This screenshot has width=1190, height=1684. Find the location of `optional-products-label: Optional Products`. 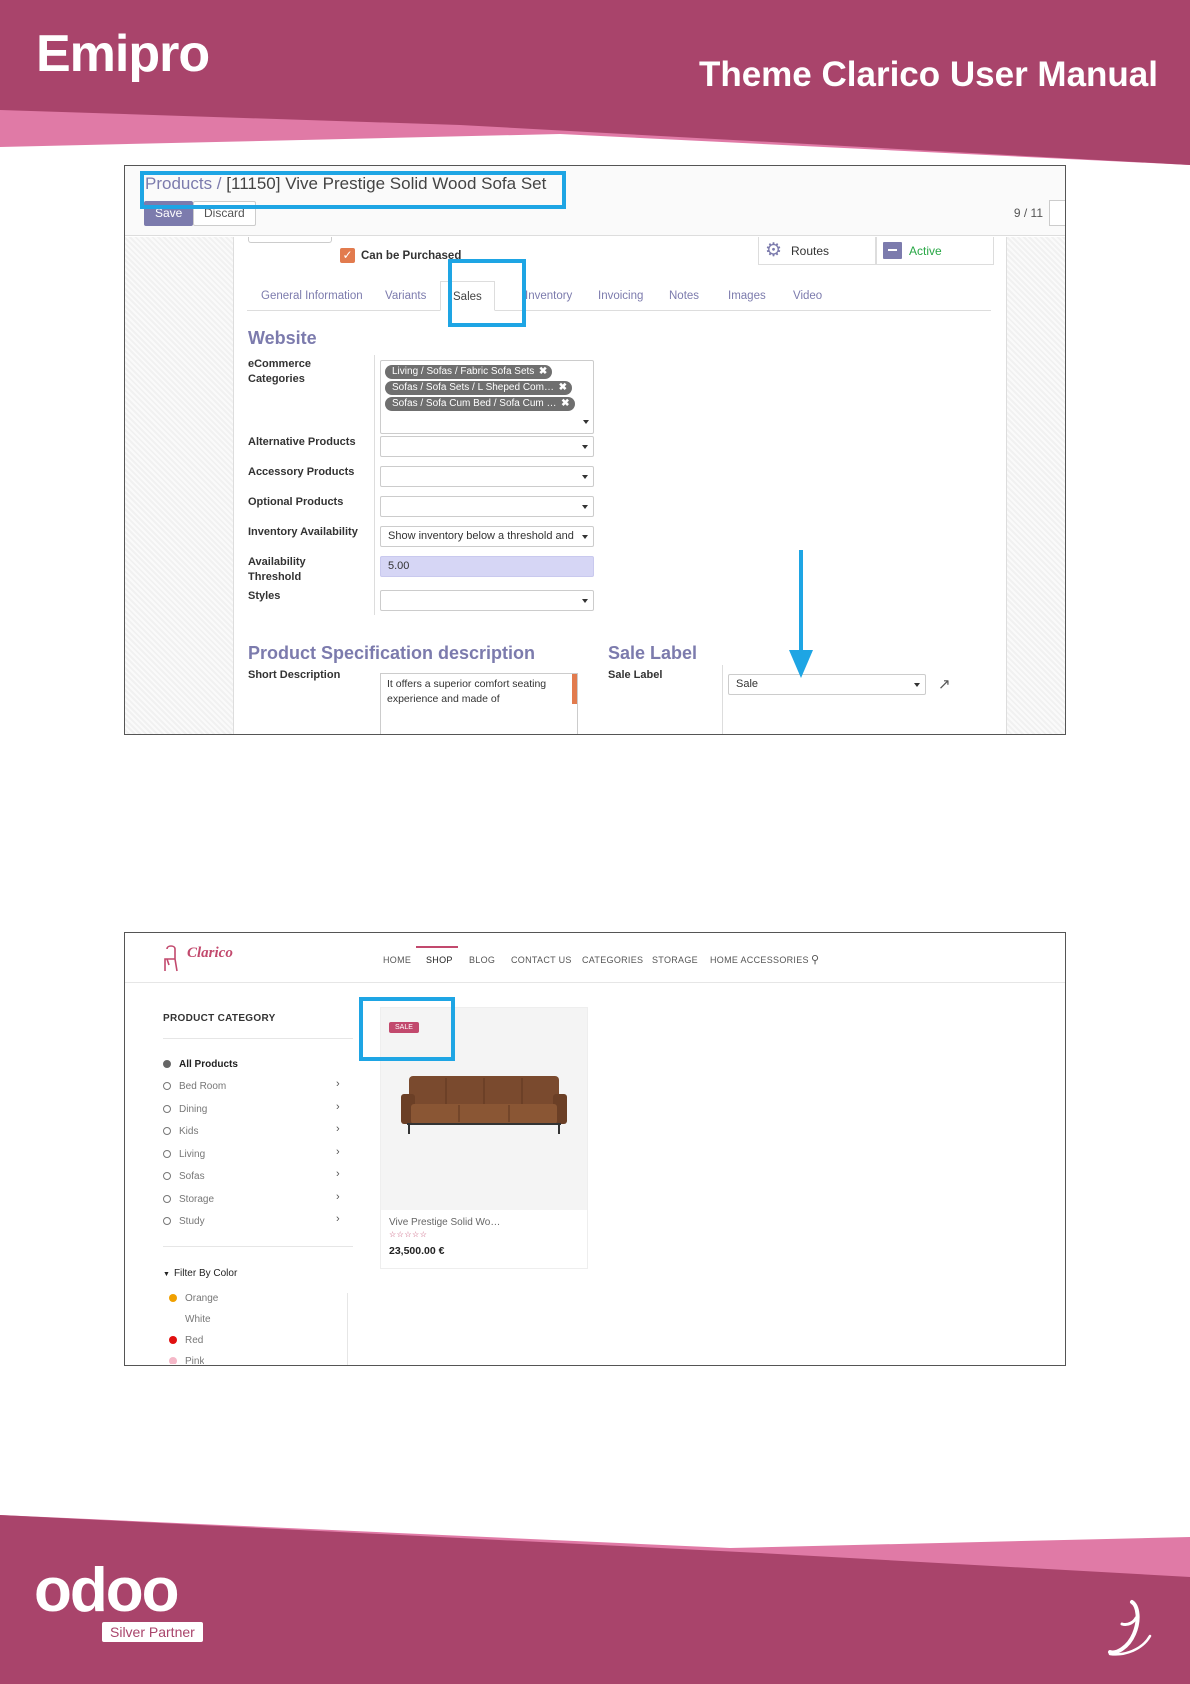

optional-products-label: Optional Products is located at coordinates (296, 502).